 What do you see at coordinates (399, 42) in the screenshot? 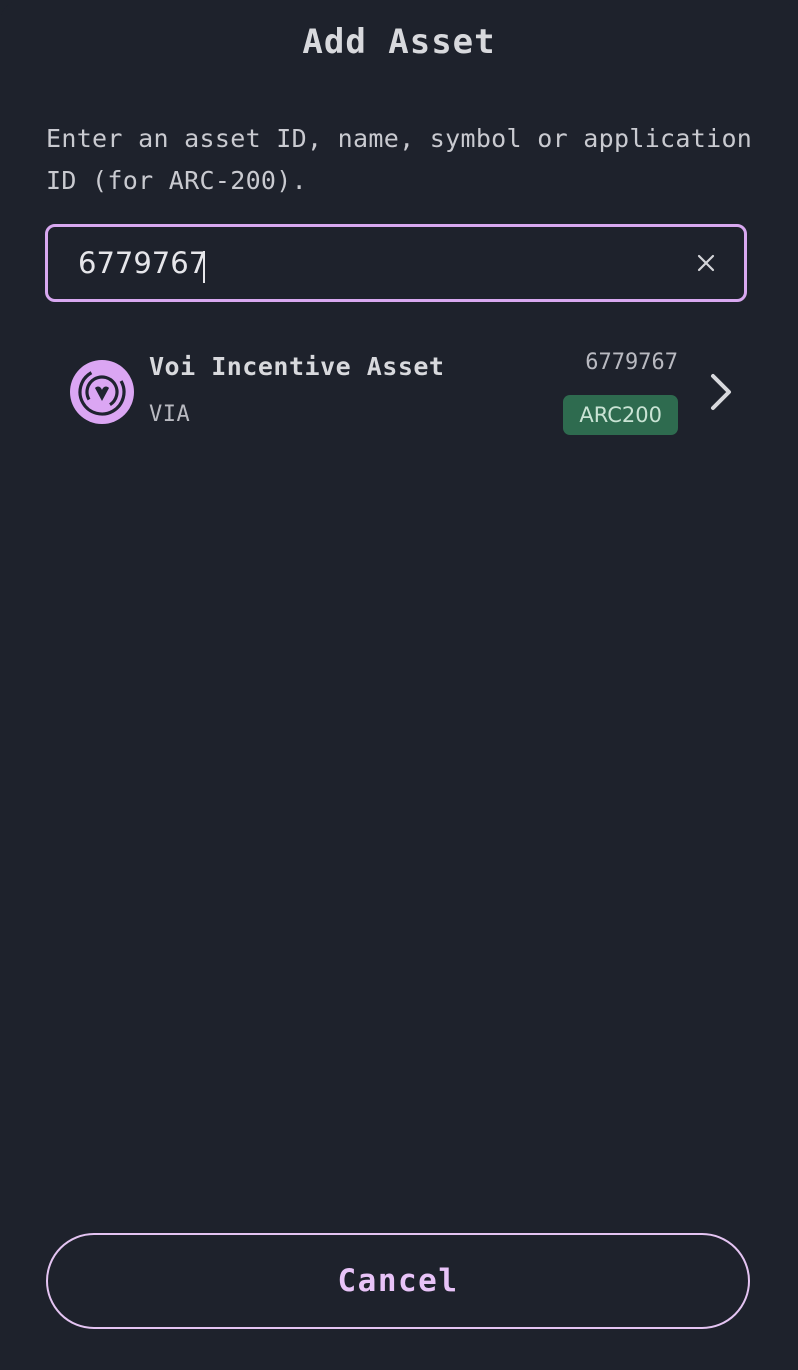
I see `modal-title: Add Asset` at bounding box center [399, 42].